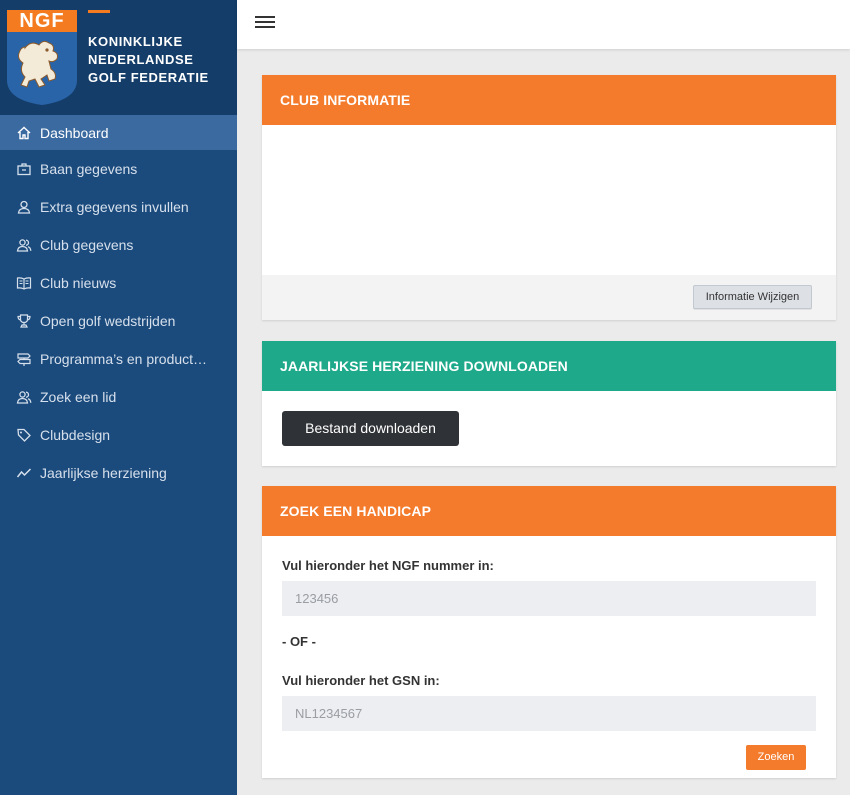 The height and width of the screenshot is (795, 850). What do you see at coordinates (24, 207) in the screenshot?
I see `user-icon` at bounding box center [24, 207].